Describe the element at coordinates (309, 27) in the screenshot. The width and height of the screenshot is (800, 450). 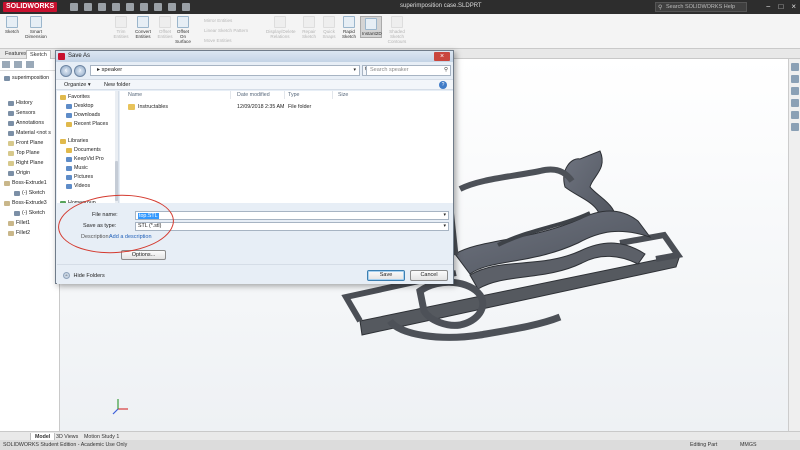
I see `repair-sketch-button: Repair Sketch` at that location.